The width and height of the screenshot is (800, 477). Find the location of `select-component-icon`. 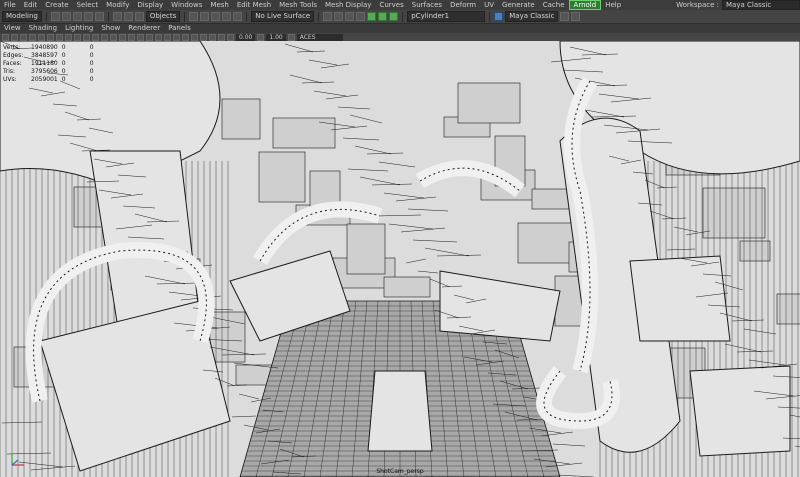

select-component-icon is located at coordinates (139, 16).